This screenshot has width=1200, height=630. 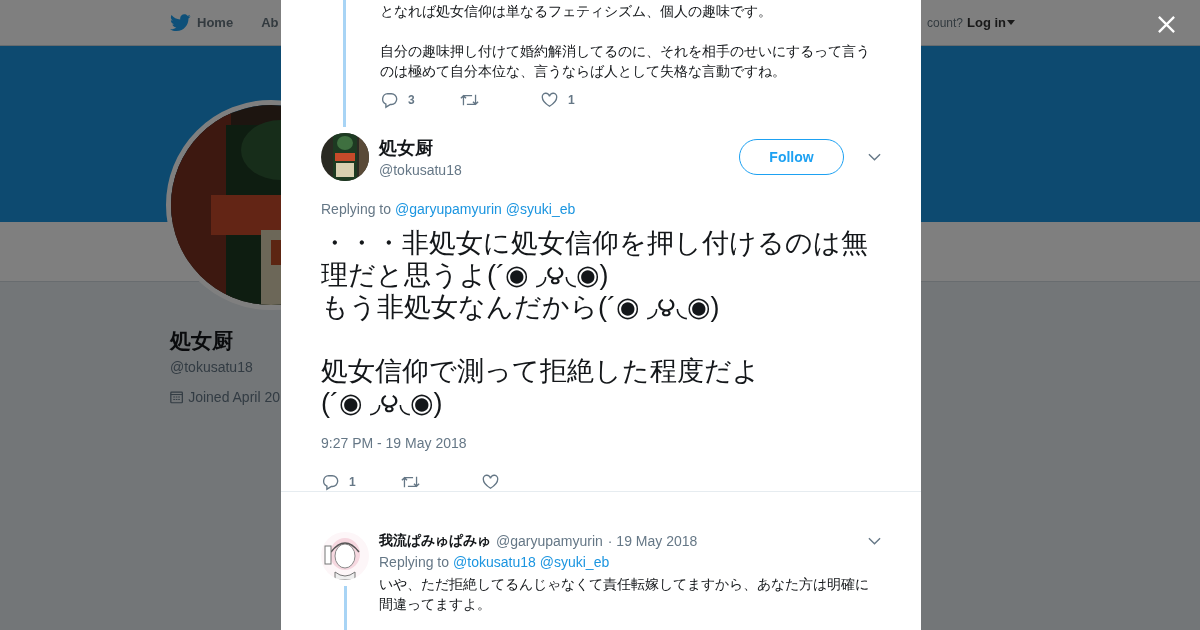 I want to click on caret-icon, so click(x=1011, y=22).